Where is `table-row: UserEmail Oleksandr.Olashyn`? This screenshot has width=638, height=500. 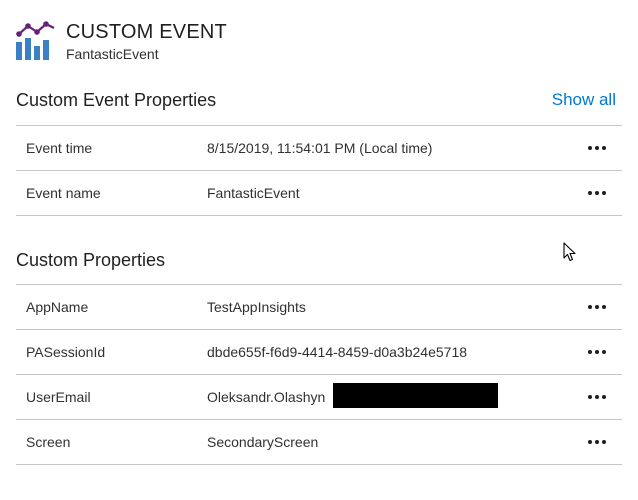 table-row: UserEmail Oleksandr.Olashyn is located at coordinates (319, 396).